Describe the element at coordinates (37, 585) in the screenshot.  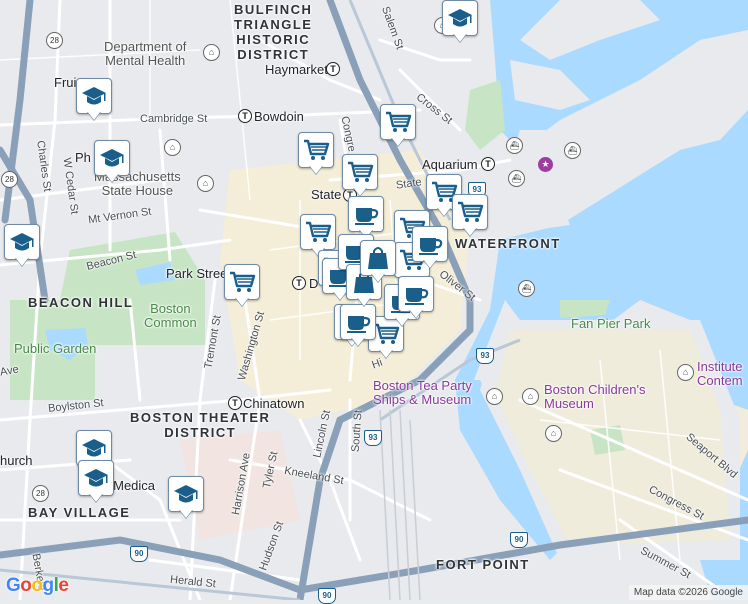
I see `google-logo: Google` at that location.